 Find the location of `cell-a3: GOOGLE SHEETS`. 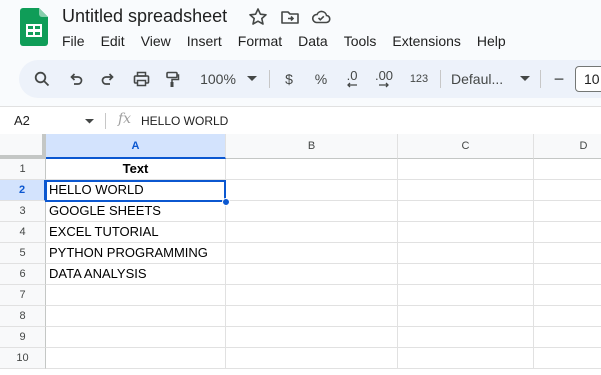

cell-a3: GOOGLE SHEETS is located at coordinates (136, 211).